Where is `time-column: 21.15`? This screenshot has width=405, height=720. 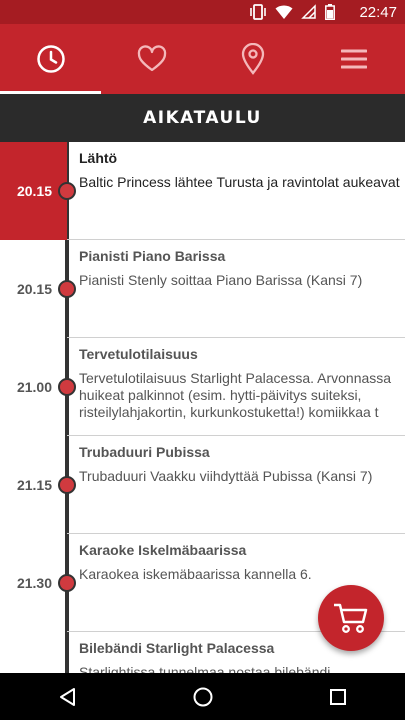
time-column: 21.15 is located at coordinates (33, 485).